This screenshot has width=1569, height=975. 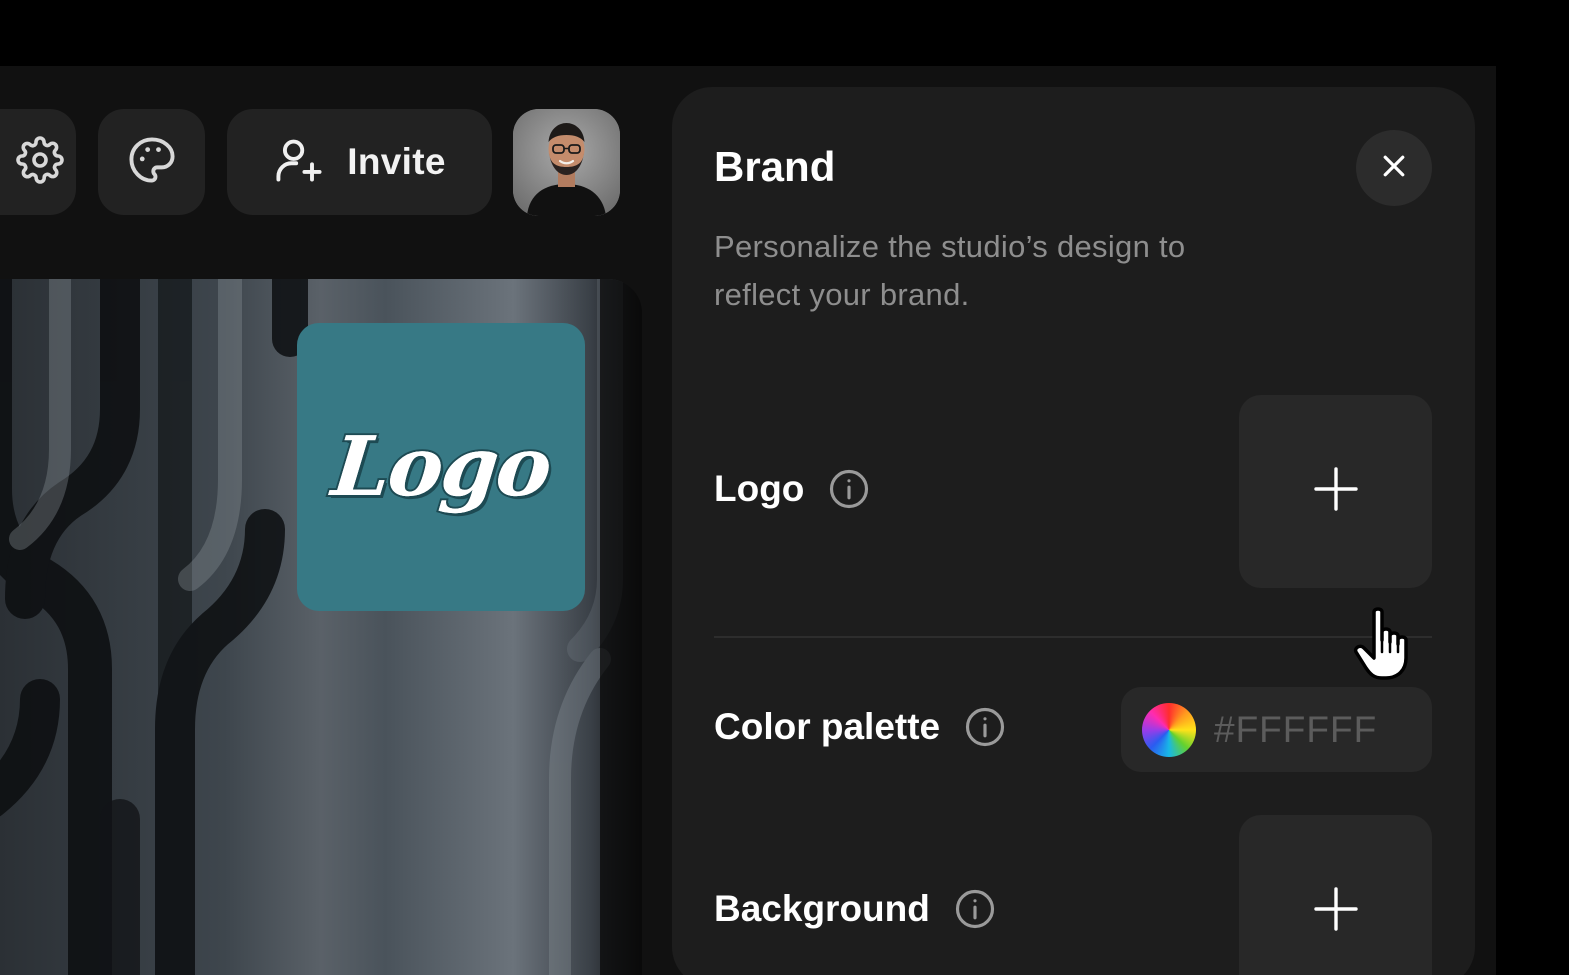 What do you see at coordinates (1380, 643) in the screenshot?
I see `hand-cursor-icon` at bounding box center [1380, 643].